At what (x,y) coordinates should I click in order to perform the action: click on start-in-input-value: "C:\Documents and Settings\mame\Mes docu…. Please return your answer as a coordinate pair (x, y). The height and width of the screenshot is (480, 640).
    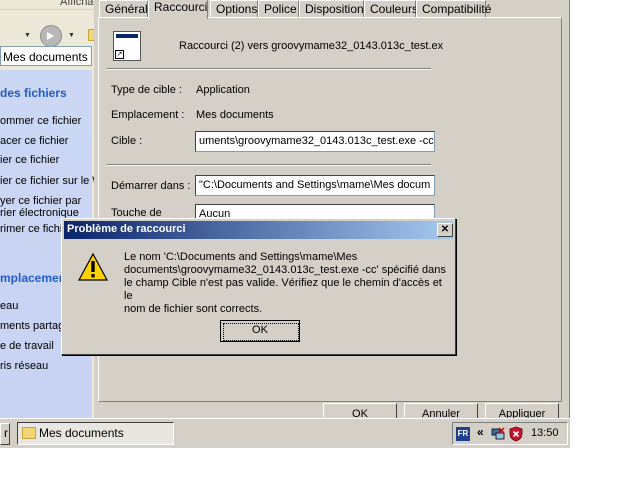
    Looking at the image, I should click on (315, 185).